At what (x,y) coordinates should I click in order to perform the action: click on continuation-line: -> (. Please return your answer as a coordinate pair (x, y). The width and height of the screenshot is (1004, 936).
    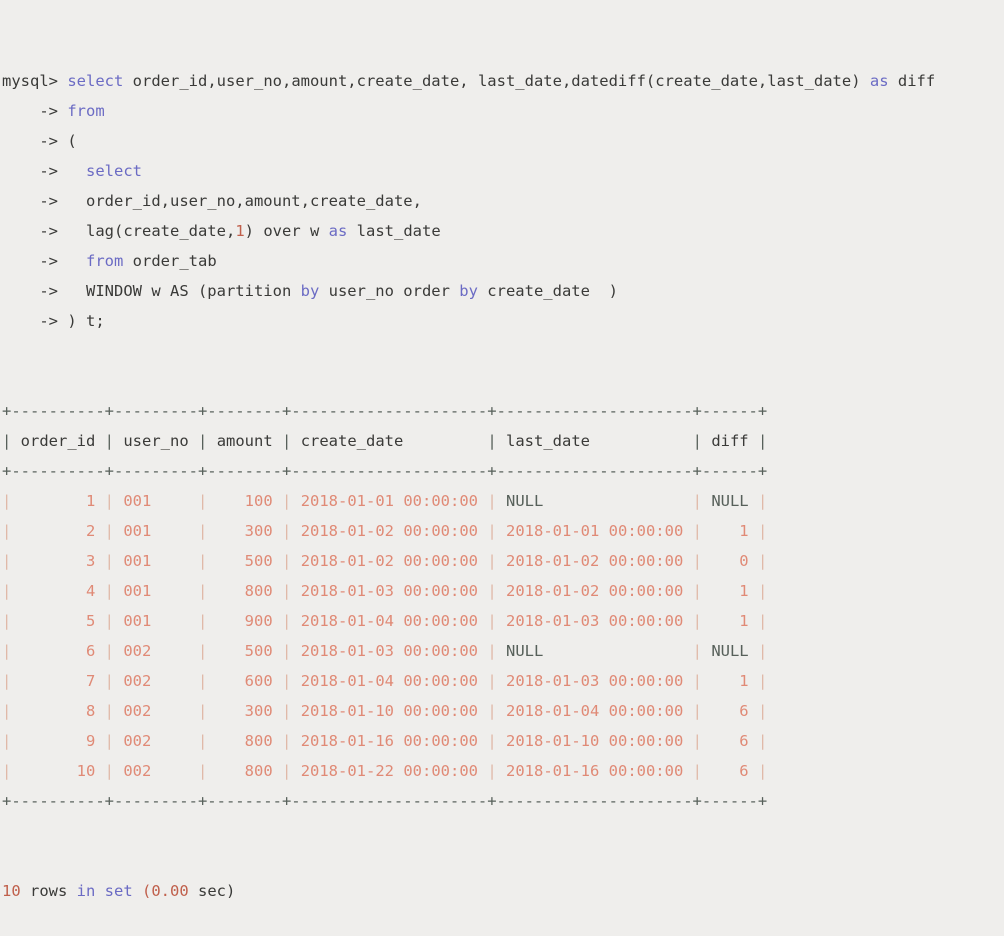
    Looking at the image, I should click on (503, 141).